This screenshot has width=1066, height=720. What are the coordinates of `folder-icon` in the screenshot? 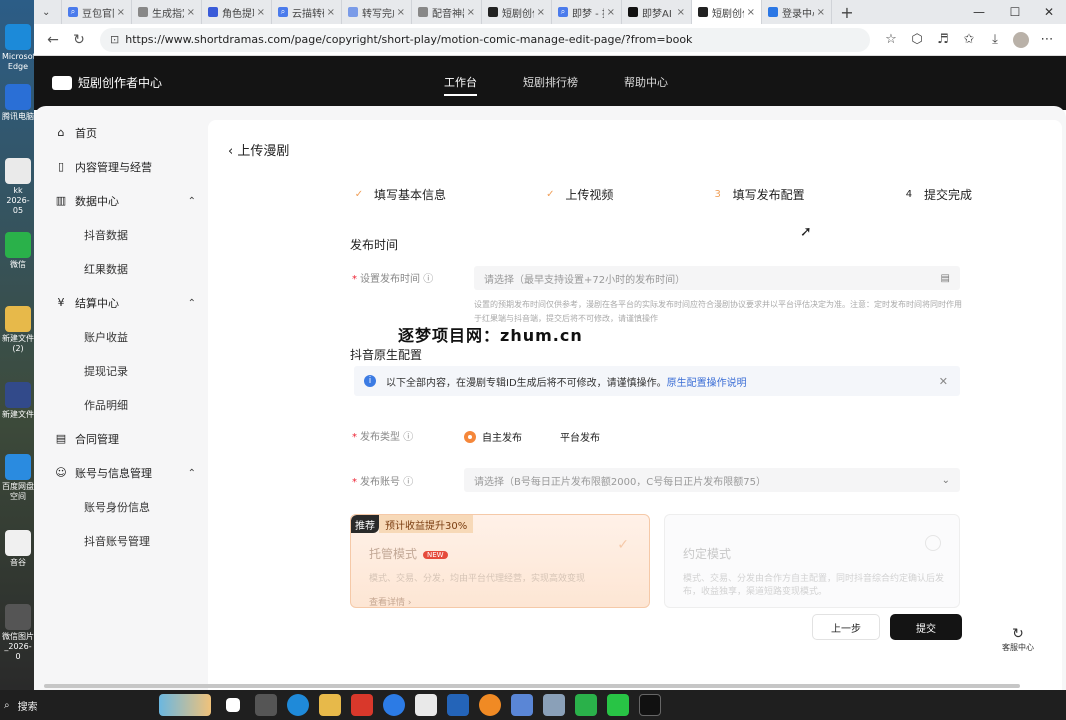 It's located at (330, 705).